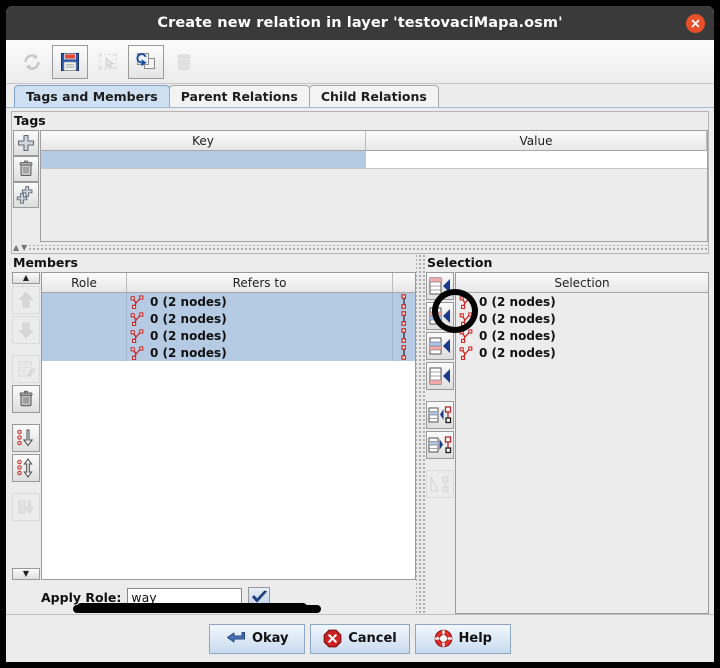 The width and height of the screenshot is (720, 668). What do you see at coordinates (368, 247) in the screenshot?
I see `horizontal-splitter` at bounding box center [368, 247].